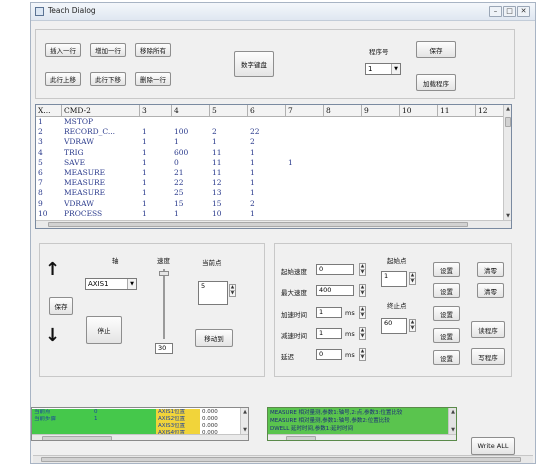  I want to click on grid-cell: PROCESS, so click(83, 214).